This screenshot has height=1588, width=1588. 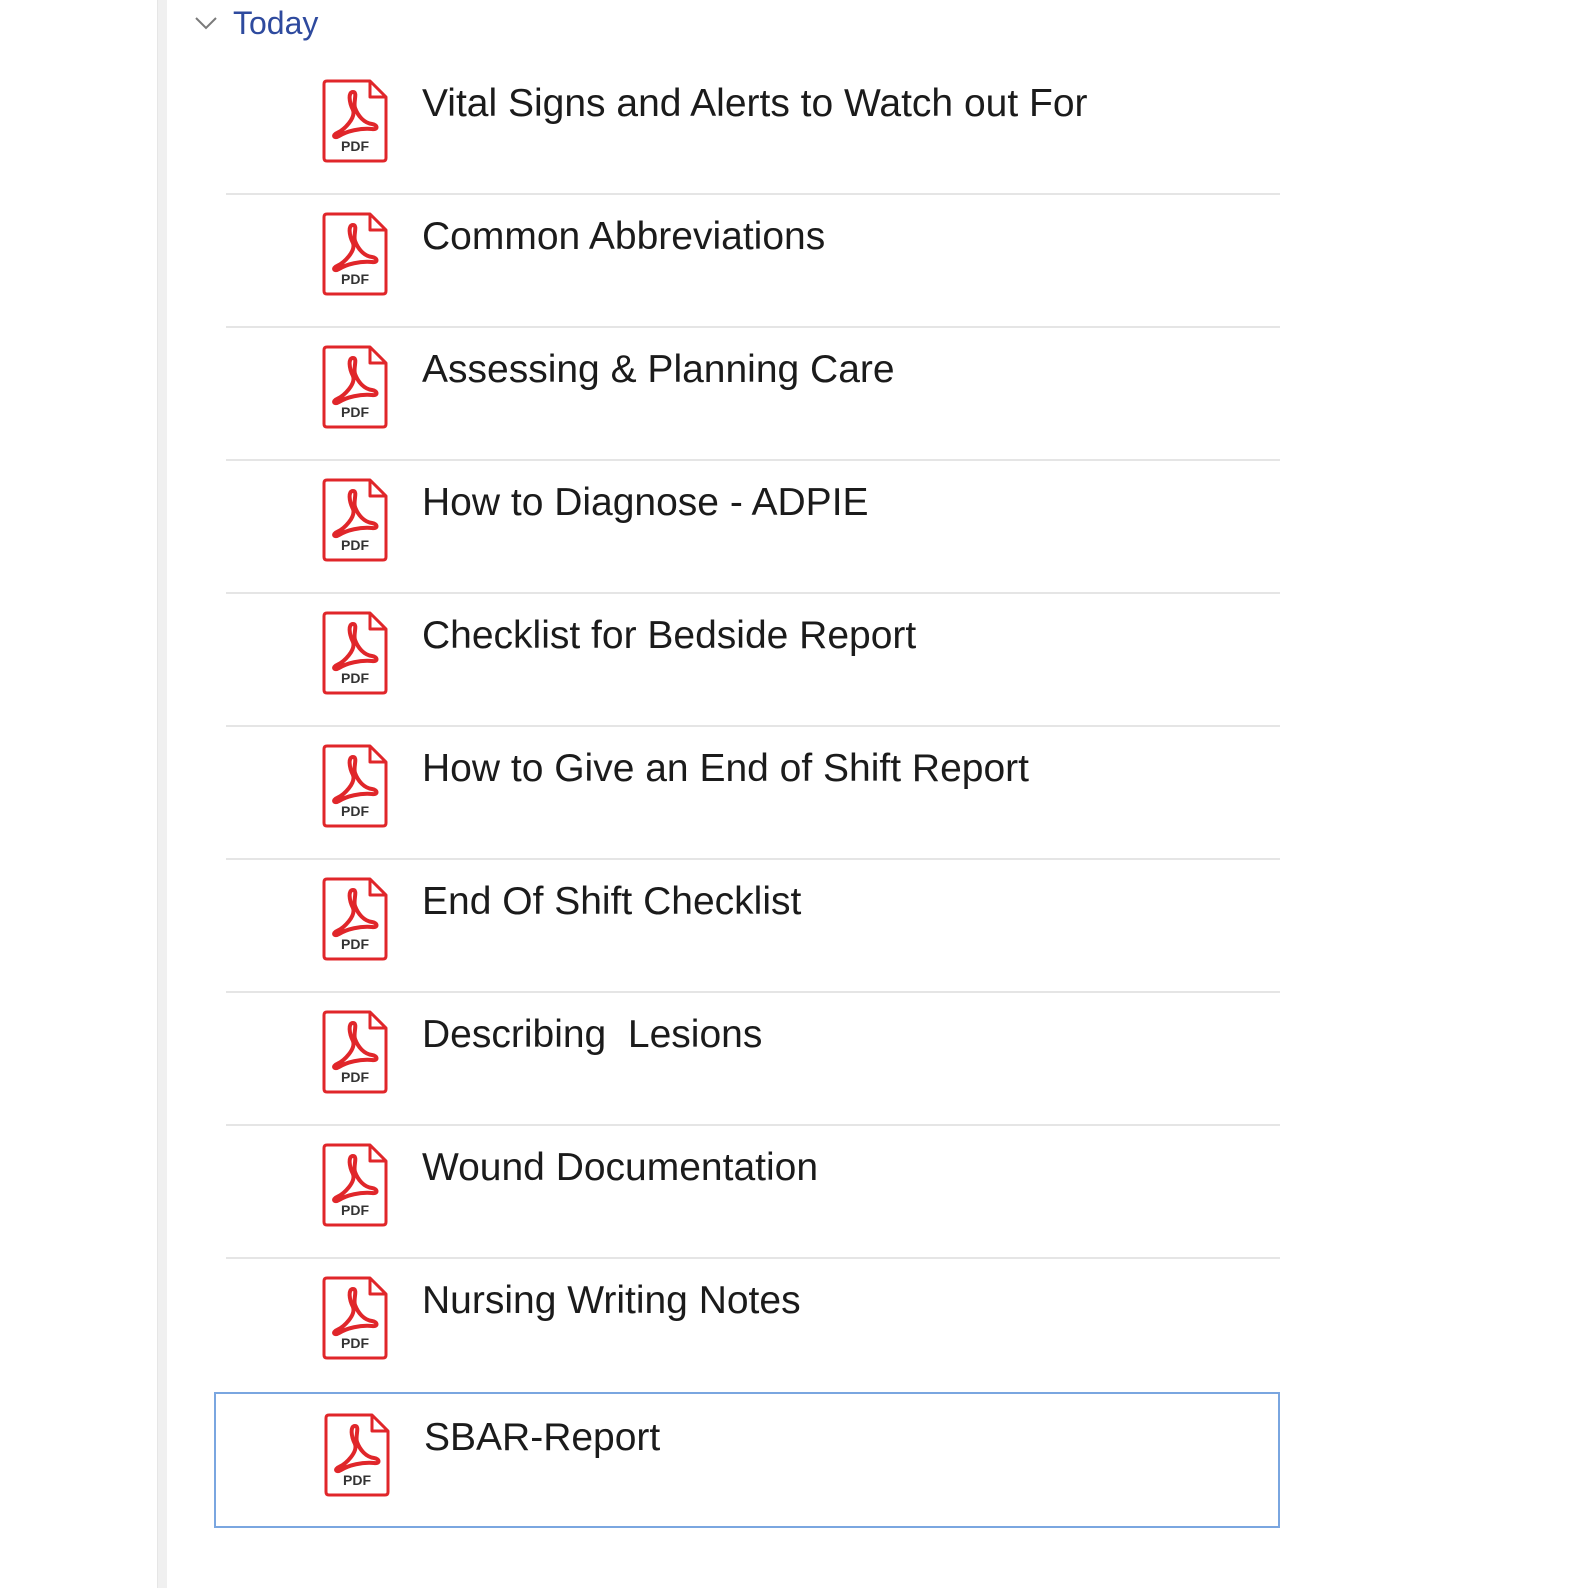 What do you see at coordinates (658, 369) in the screenshot?
I see `file-name: Assessing & Planning Care` at bounding box center [658, 369].